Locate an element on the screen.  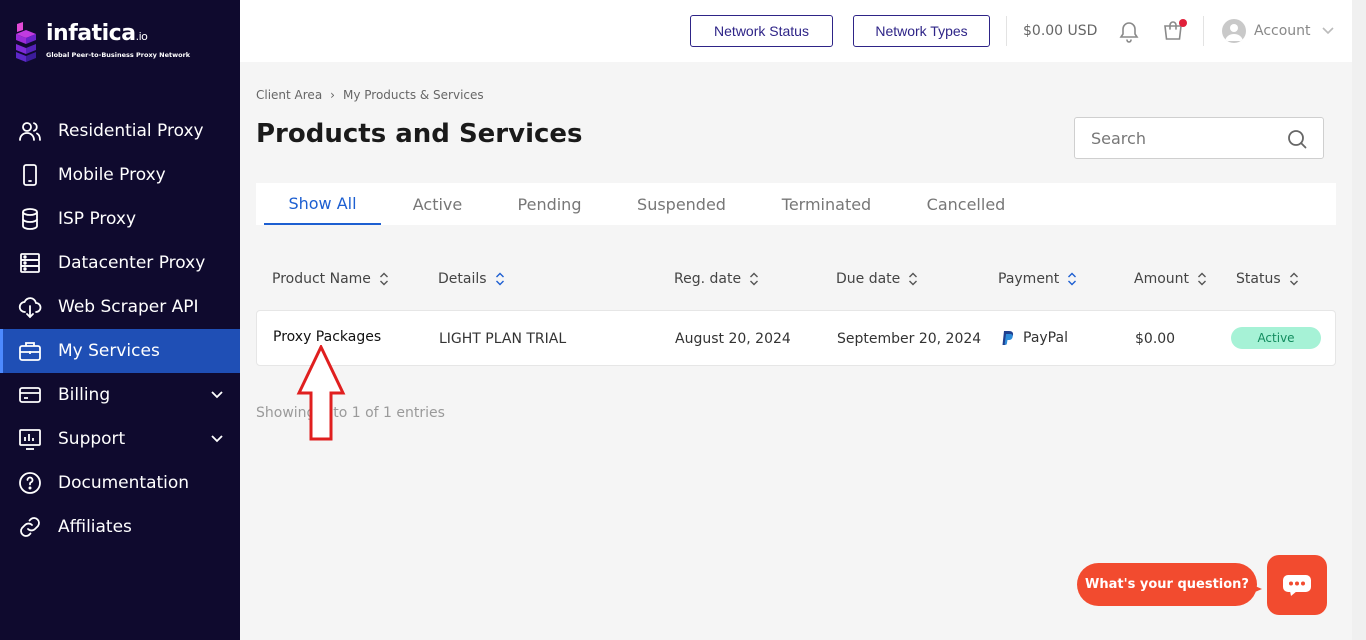
reg-date-cell: August 20, 2024 is located at coordinates (733, 339).